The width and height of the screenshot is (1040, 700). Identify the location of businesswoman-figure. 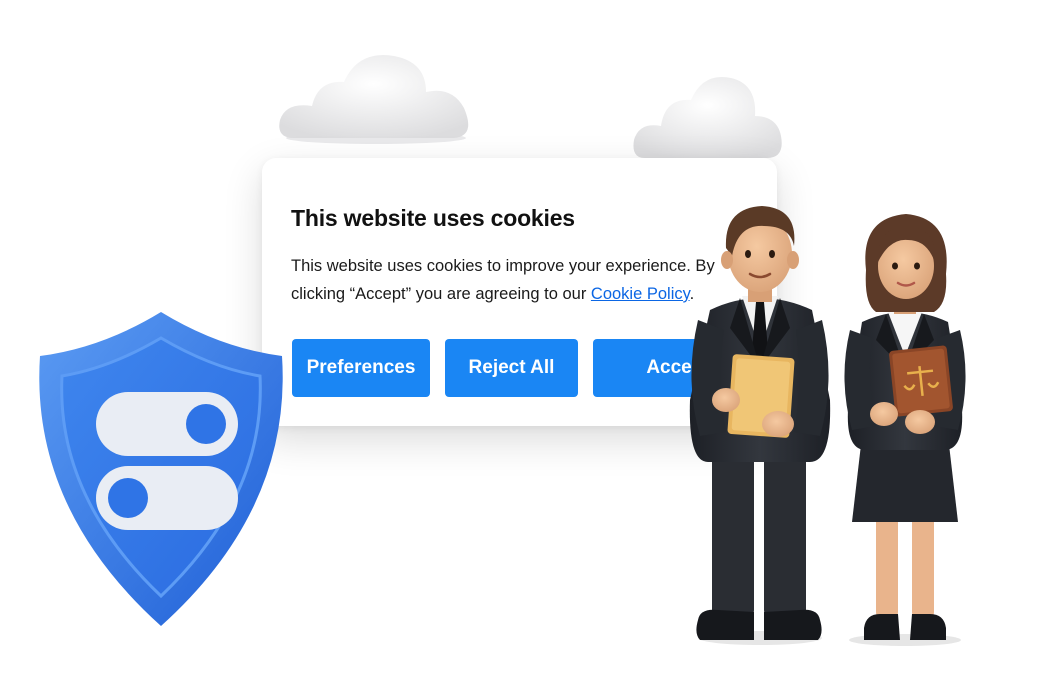
(905, 430).